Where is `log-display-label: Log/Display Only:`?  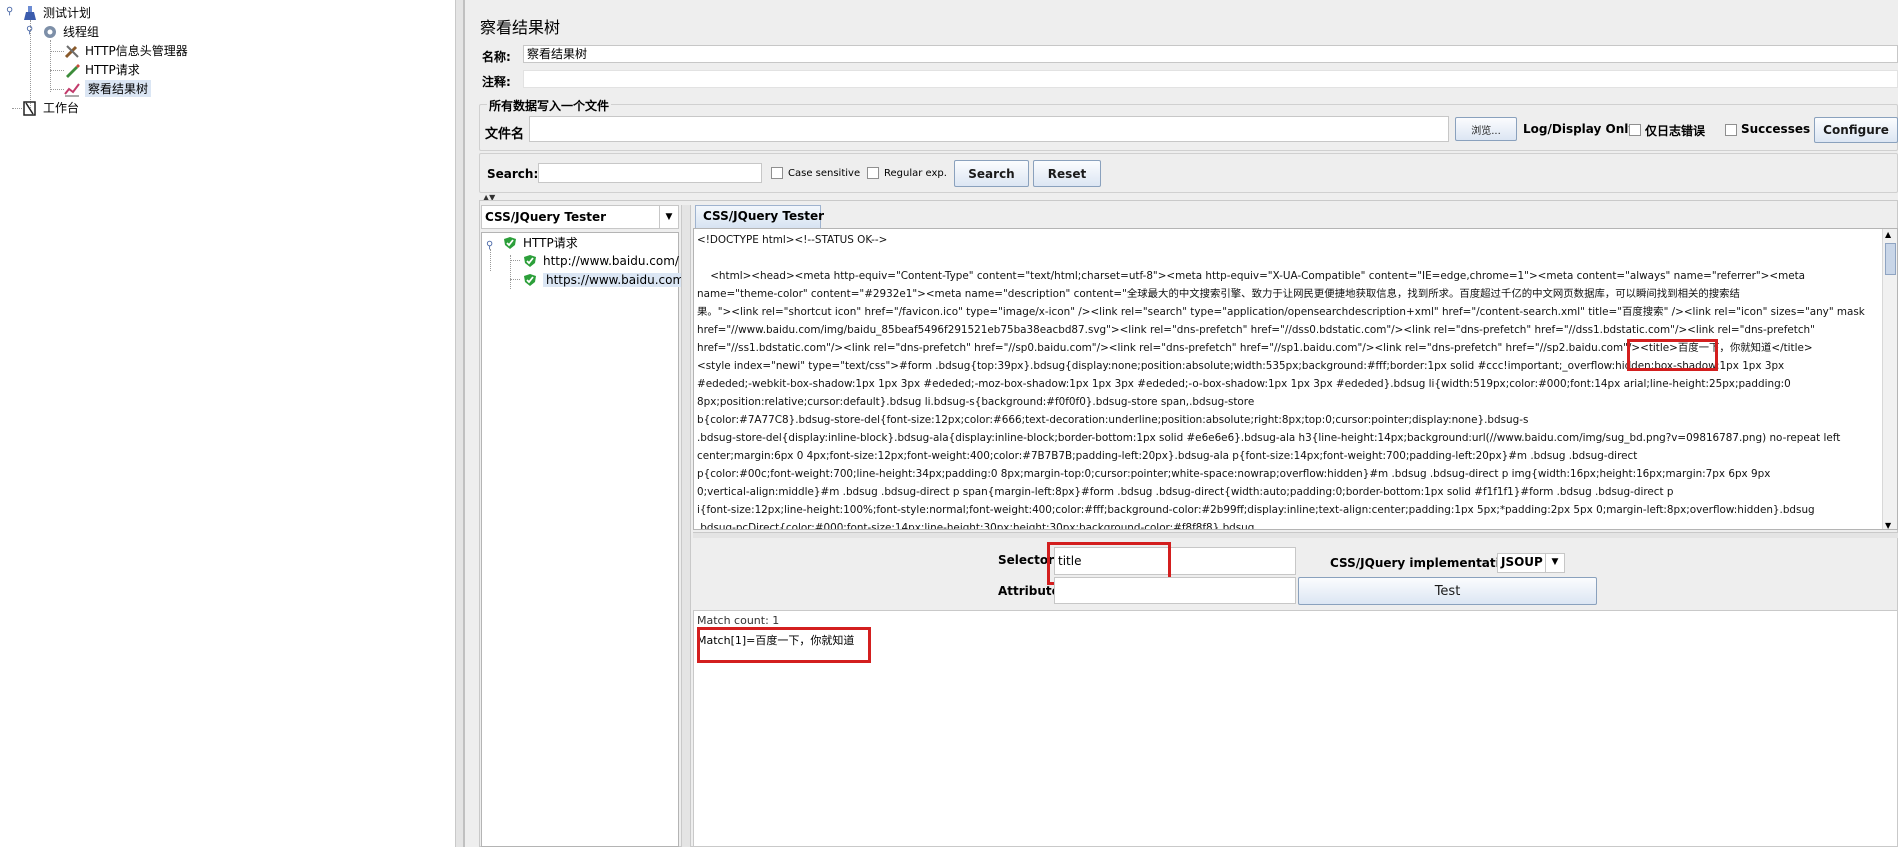
log-display-label: Log/Display Only: is located at coordinates (1582, 129).